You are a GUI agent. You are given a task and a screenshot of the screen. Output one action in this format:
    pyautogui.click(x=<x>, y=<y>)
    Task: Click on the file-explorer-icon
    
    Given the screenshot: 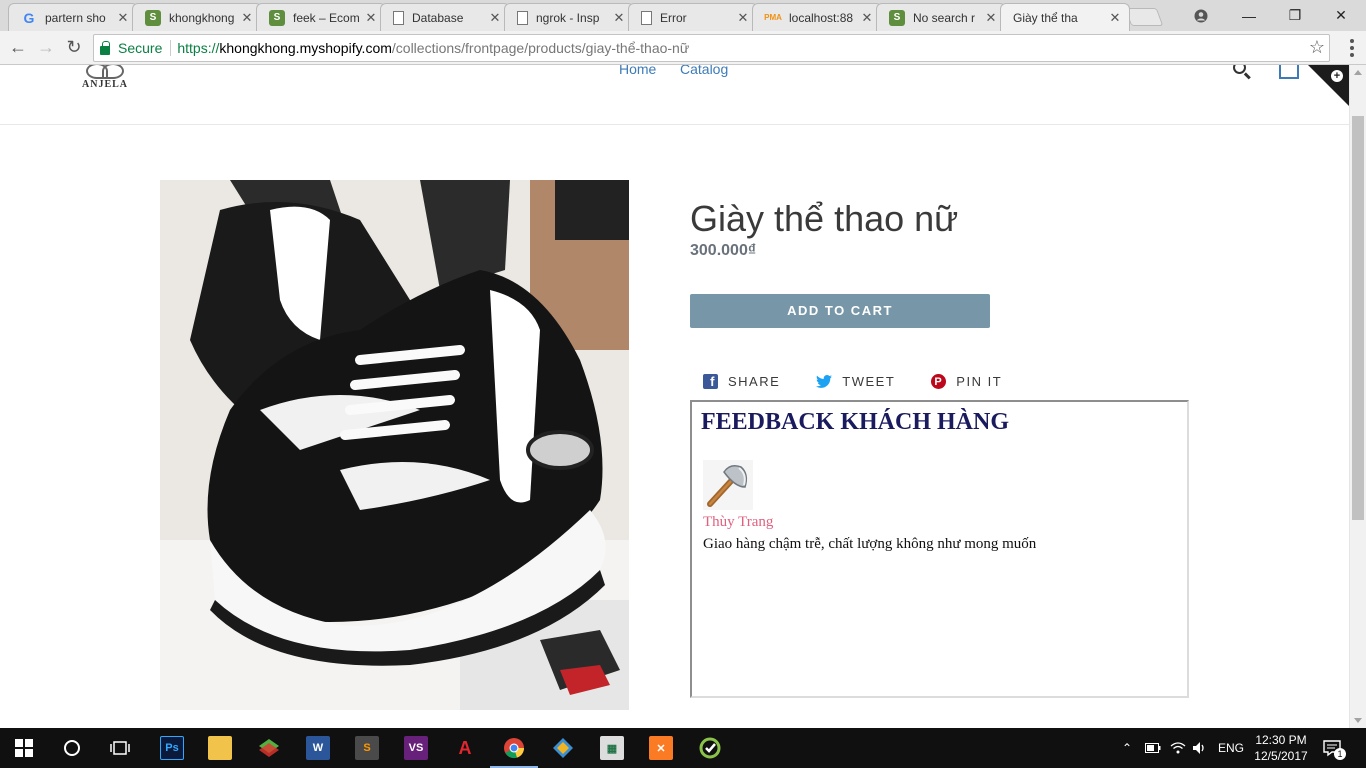 What is the action you would take?
    pyautogui.click(x=220, y=748)
    